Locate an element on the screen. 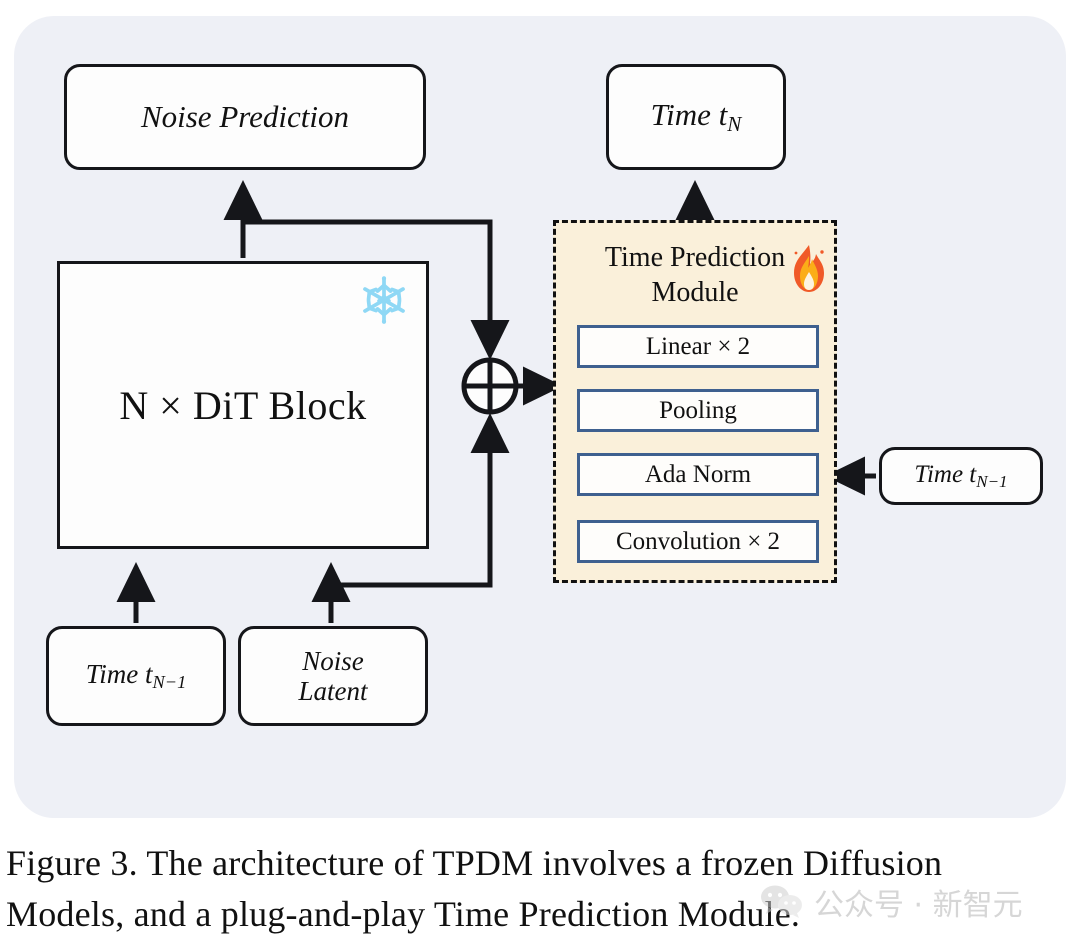  box-time-tn-minus-1-right: Time tN−1 is located at coordinates (961, 476).